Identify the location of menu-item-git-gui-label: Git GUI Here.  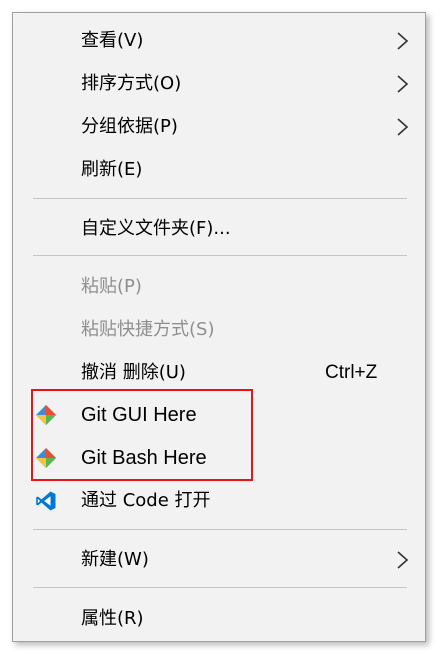
(139, 415).